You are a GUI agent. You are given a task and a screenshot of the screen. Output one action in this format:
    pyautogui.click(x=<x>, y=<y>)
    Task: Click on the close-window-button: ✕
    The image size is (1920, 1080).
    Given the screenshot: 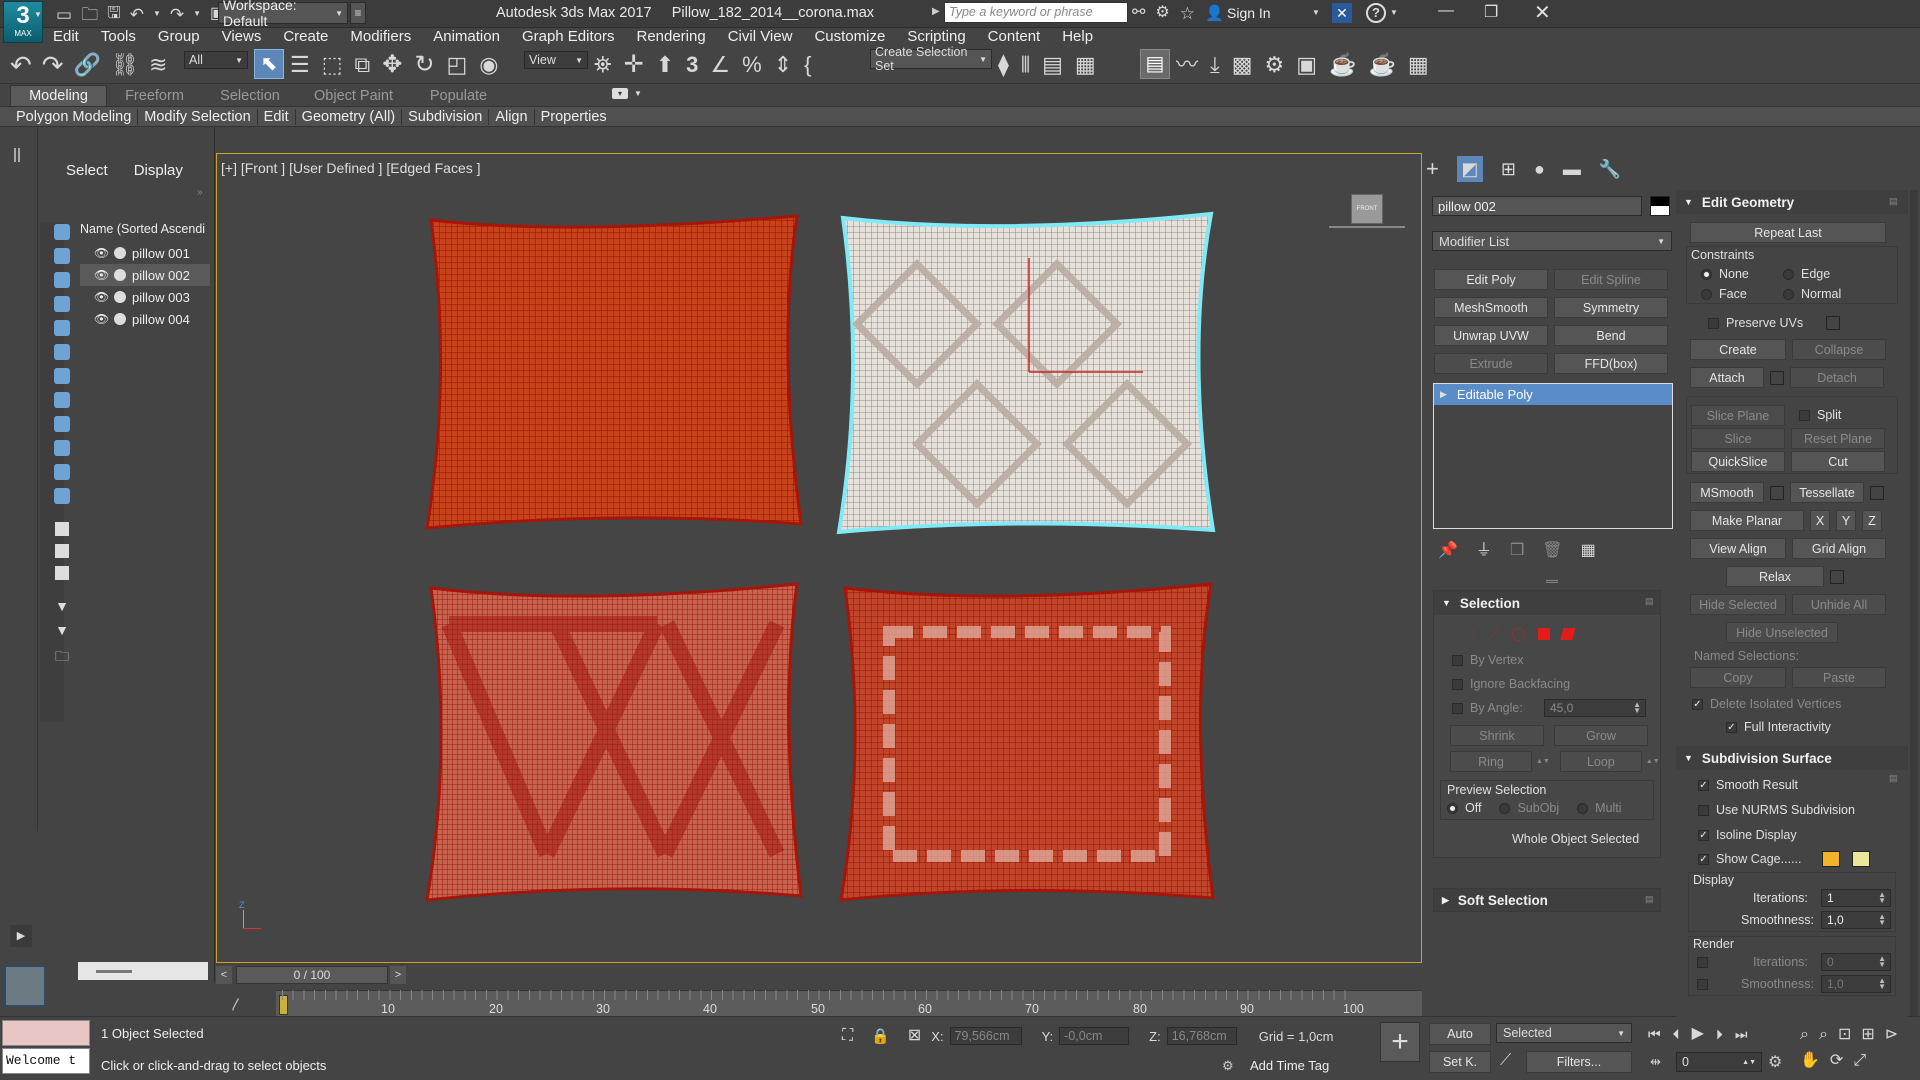 What is the action you would take?
    pyautogui.click(x=1542, y=12)
    